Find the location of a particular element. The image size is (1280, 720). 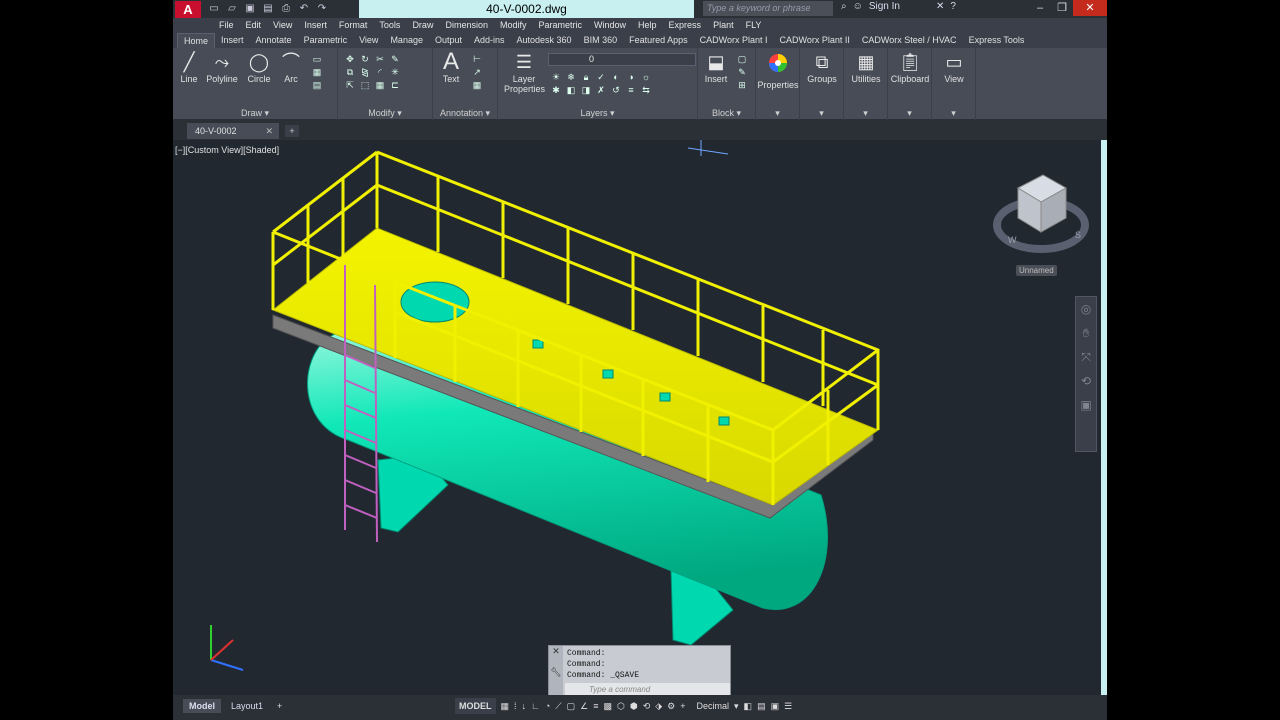

layout1-tab: Layout1 is located at coordinates (247, 706).